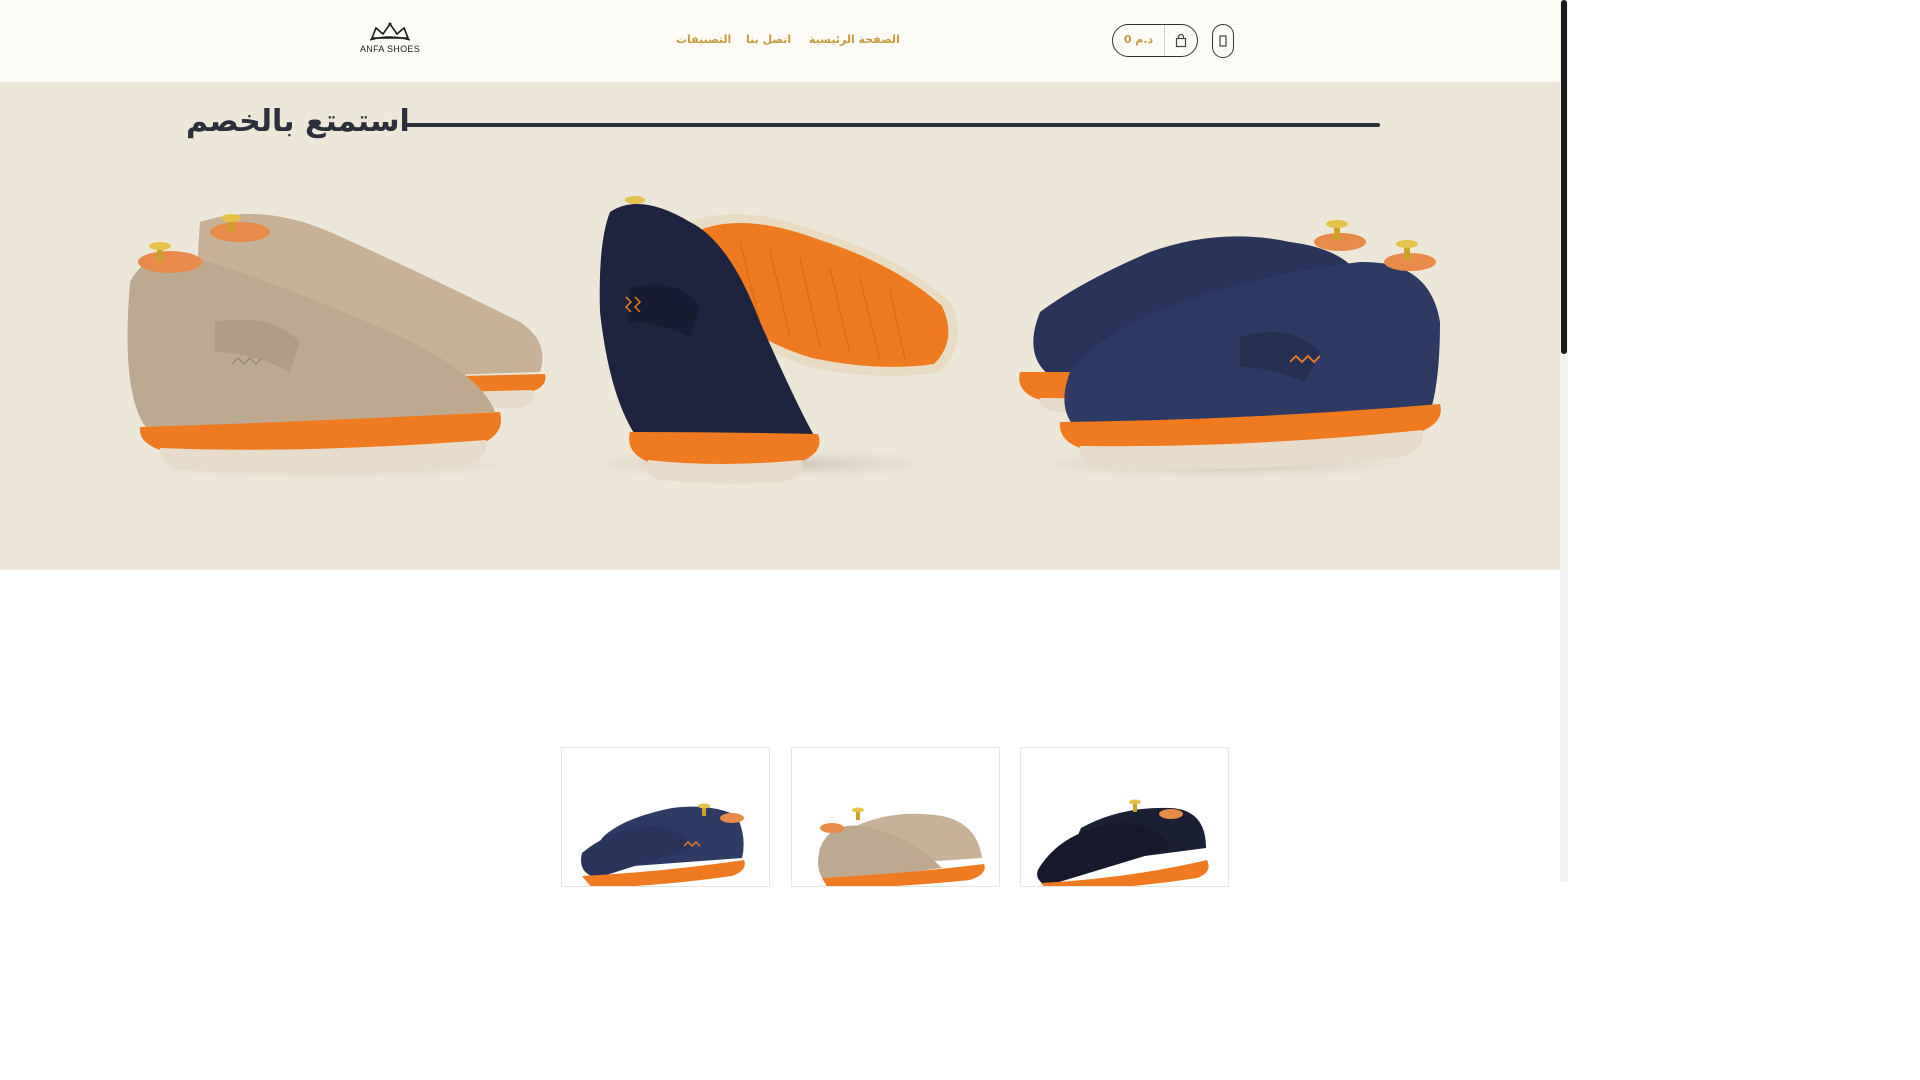 The height and width of the screenshot is (1080, 1920). Describe the element at coordinates (1564, 177) in the screenshot. I see `page-scrollbar-thumb` at that location.